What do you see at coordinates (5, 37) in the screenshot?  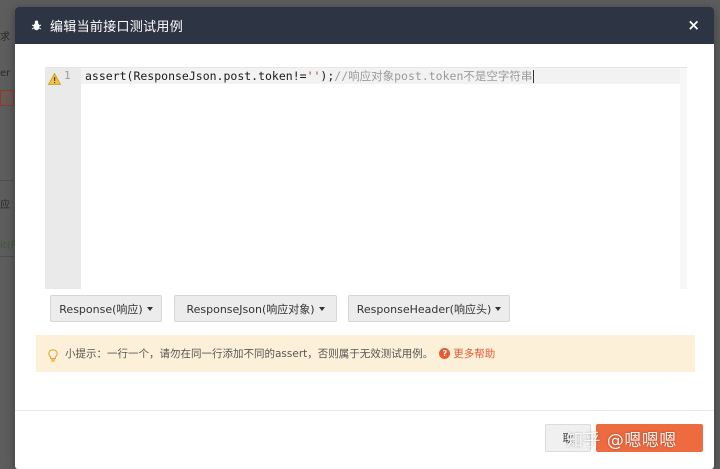 I see `background-text: 求` at bounding box center [5, 37].